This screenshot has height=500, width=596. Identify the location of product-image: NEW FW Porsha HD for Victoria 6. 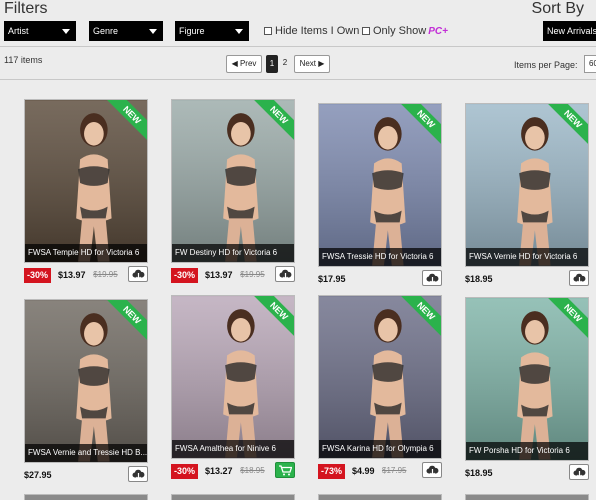
(527, 379).